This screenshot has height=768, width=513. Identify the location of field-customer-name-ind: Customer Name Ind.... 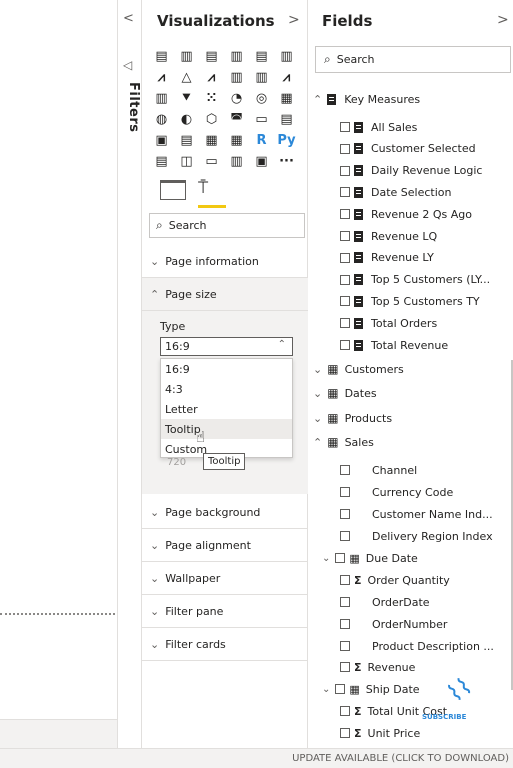
(416, 514).